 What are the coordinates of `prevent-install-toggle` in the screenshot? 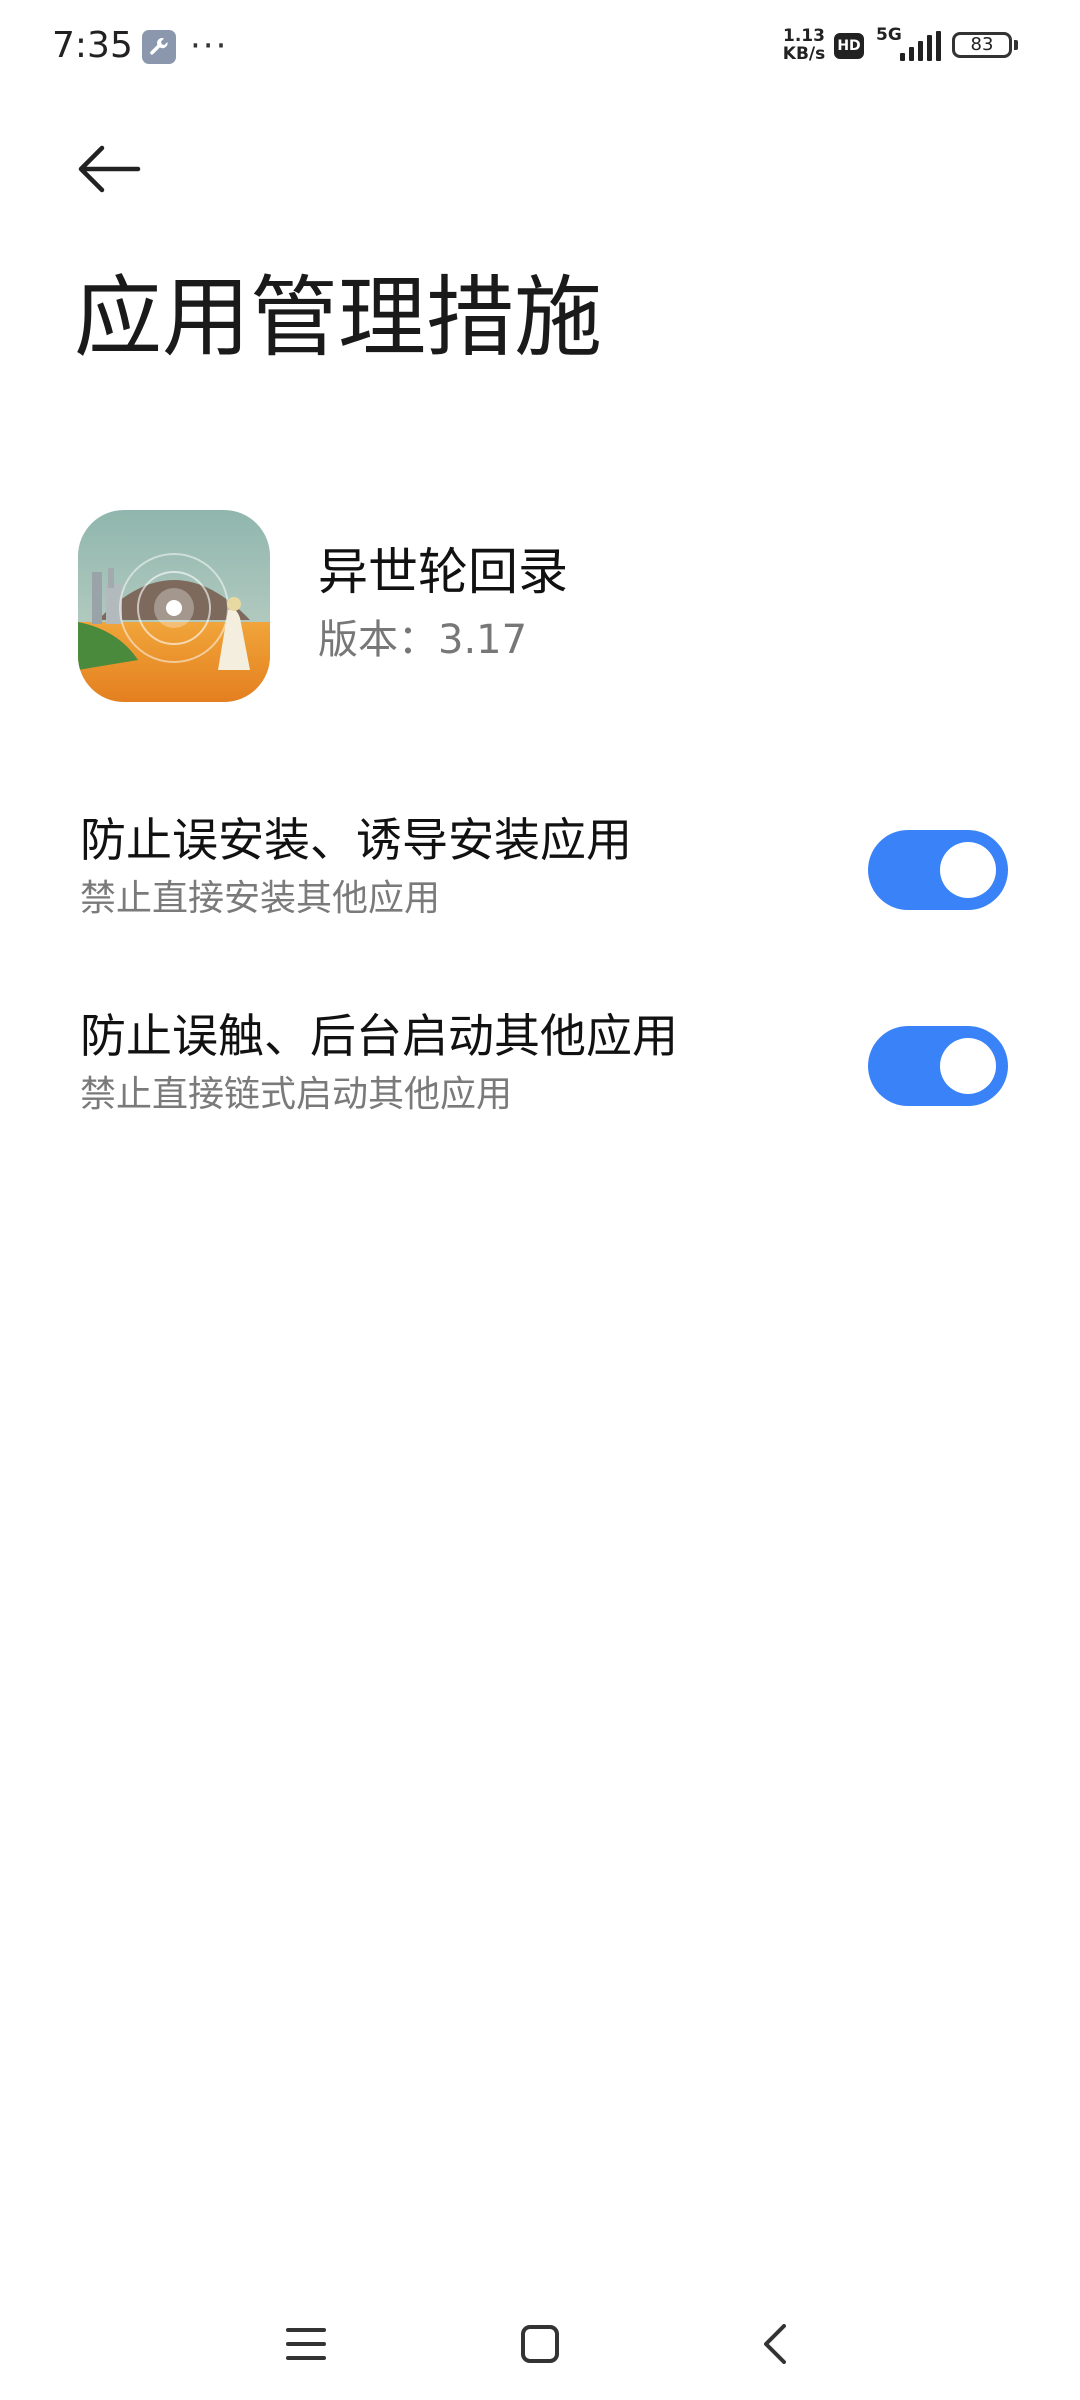 It's located at (938, 870).